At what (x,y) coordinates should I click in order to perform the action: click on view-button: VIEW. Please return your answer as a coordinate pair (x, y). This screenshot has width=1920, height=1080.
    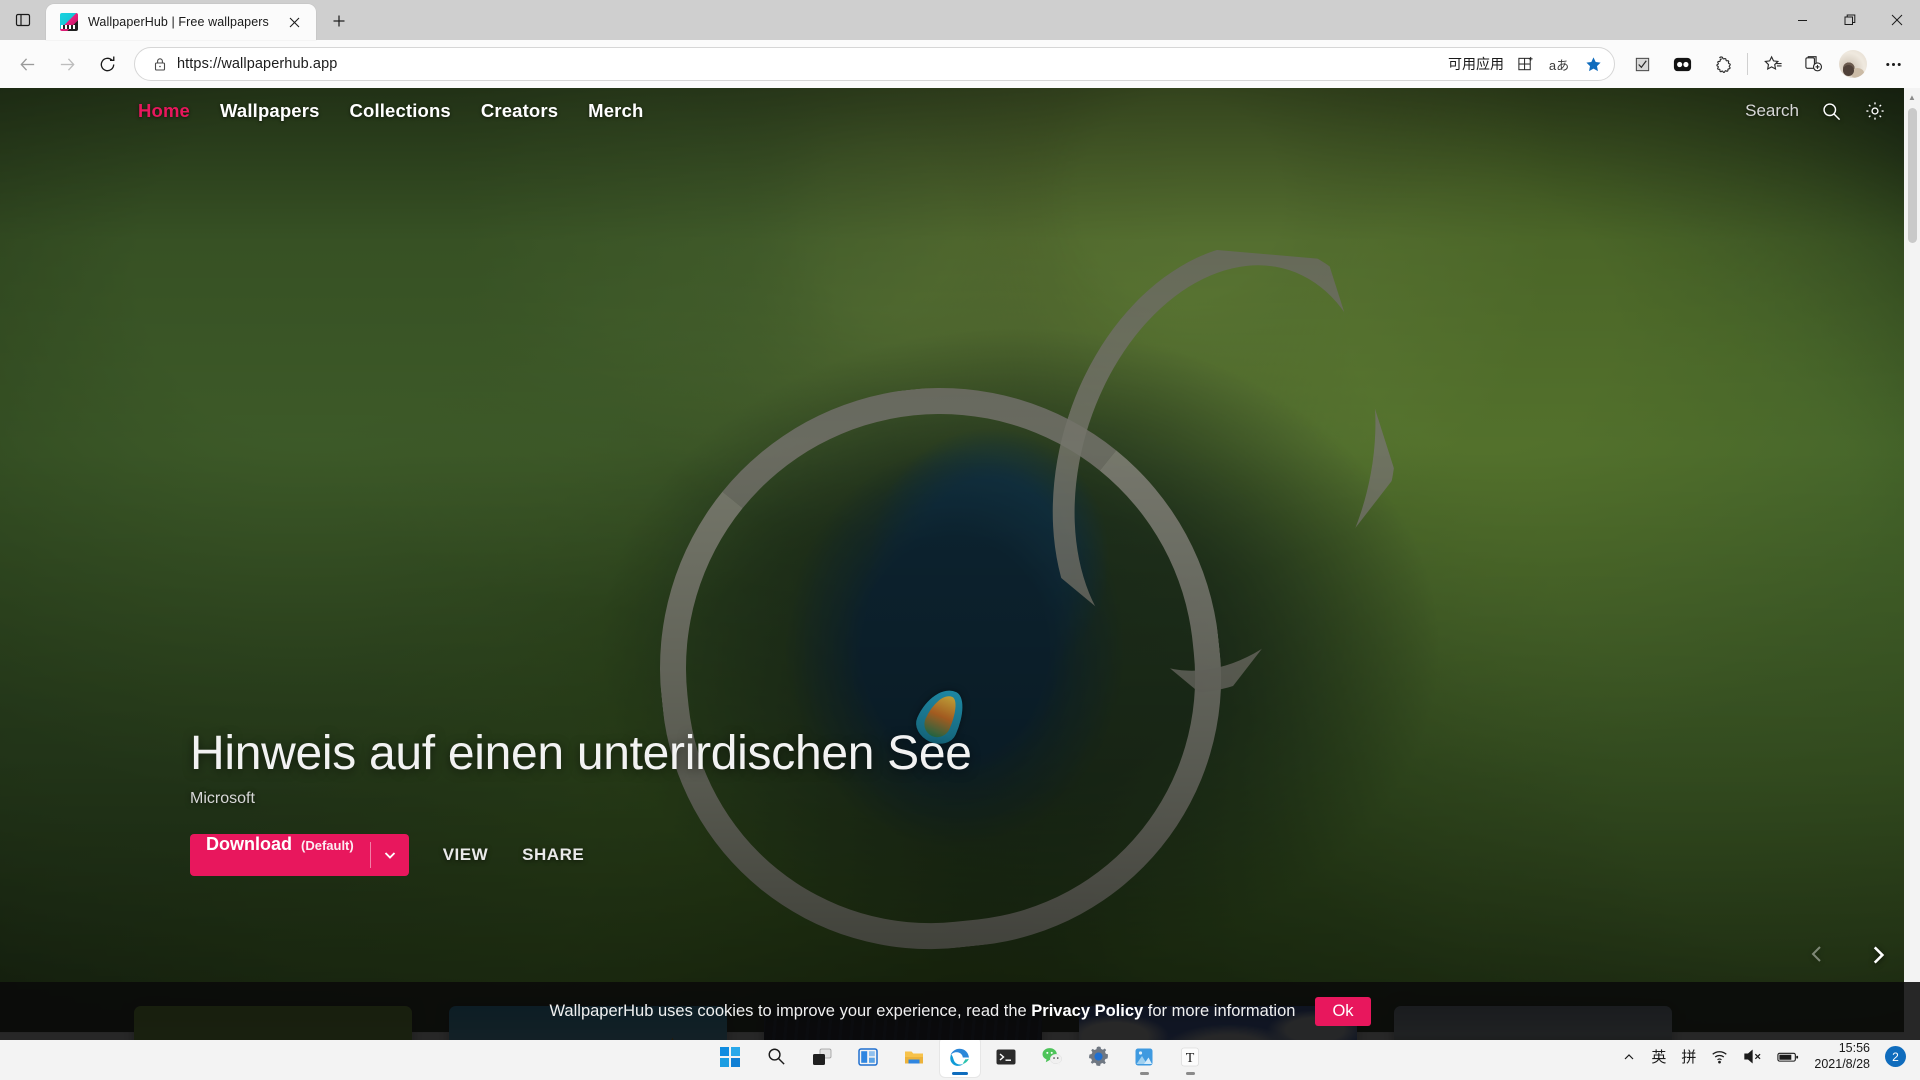
    Looking at the image, I should click on (465, 855).